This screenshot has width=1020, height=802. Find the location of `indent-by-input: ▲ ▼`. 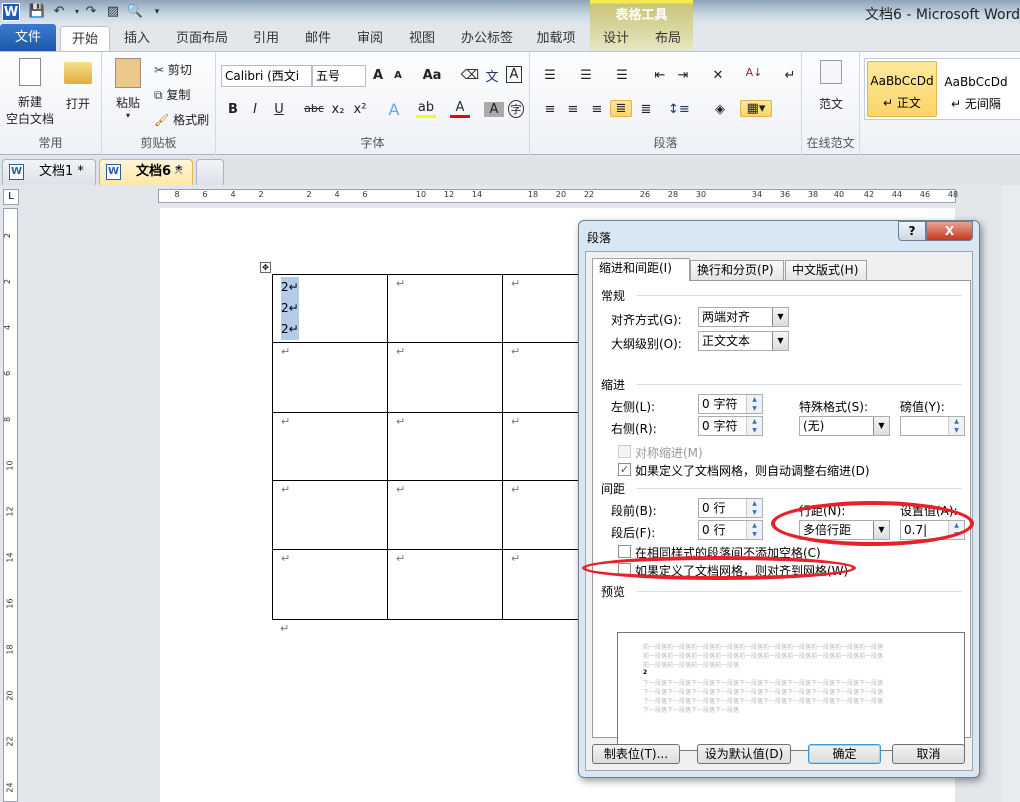

indent-by-input: ▲ ▼ is located at coordinates (932, 426).